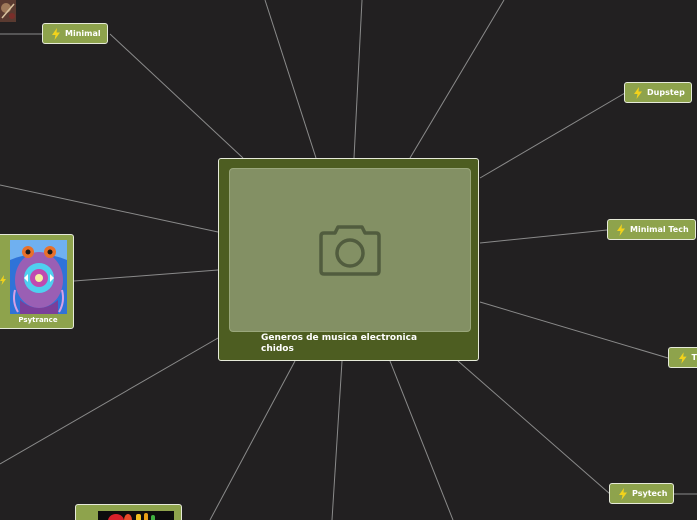  I want to click on psytrance-image, so click(38, 277).